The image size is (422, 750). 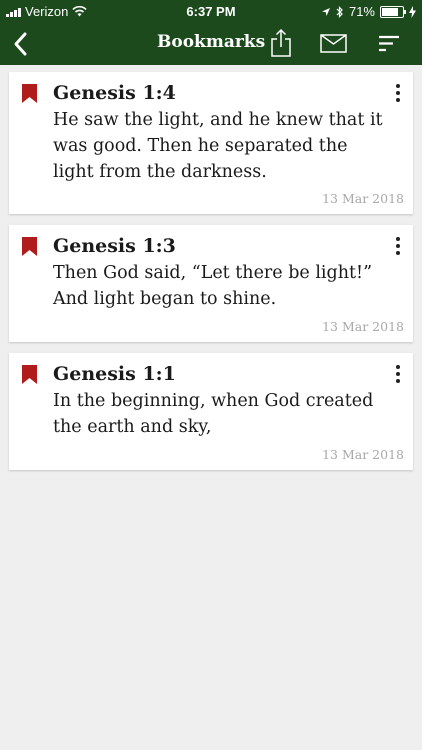 I want to click on status-bar: Verizon 6:37 PM 71%, so click(x=211, y=11).